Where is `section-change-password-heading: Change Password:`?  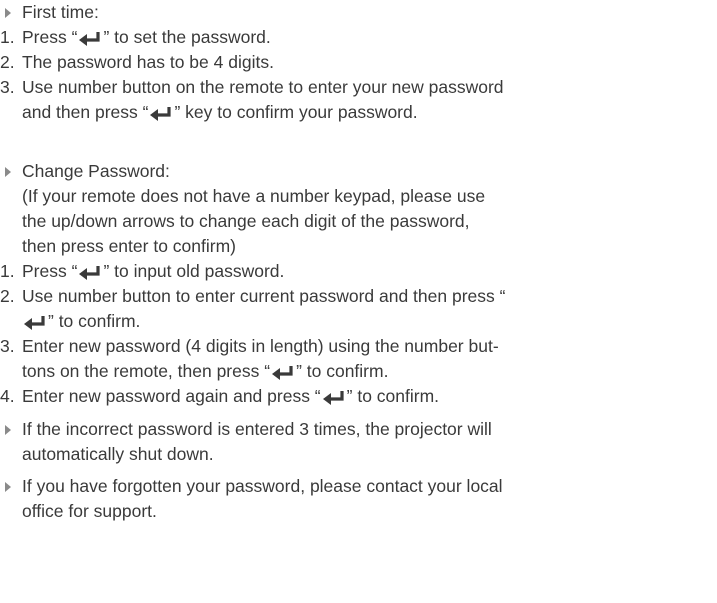 section-change-password-heading: Change Password: is located at coordinates (358, 171).